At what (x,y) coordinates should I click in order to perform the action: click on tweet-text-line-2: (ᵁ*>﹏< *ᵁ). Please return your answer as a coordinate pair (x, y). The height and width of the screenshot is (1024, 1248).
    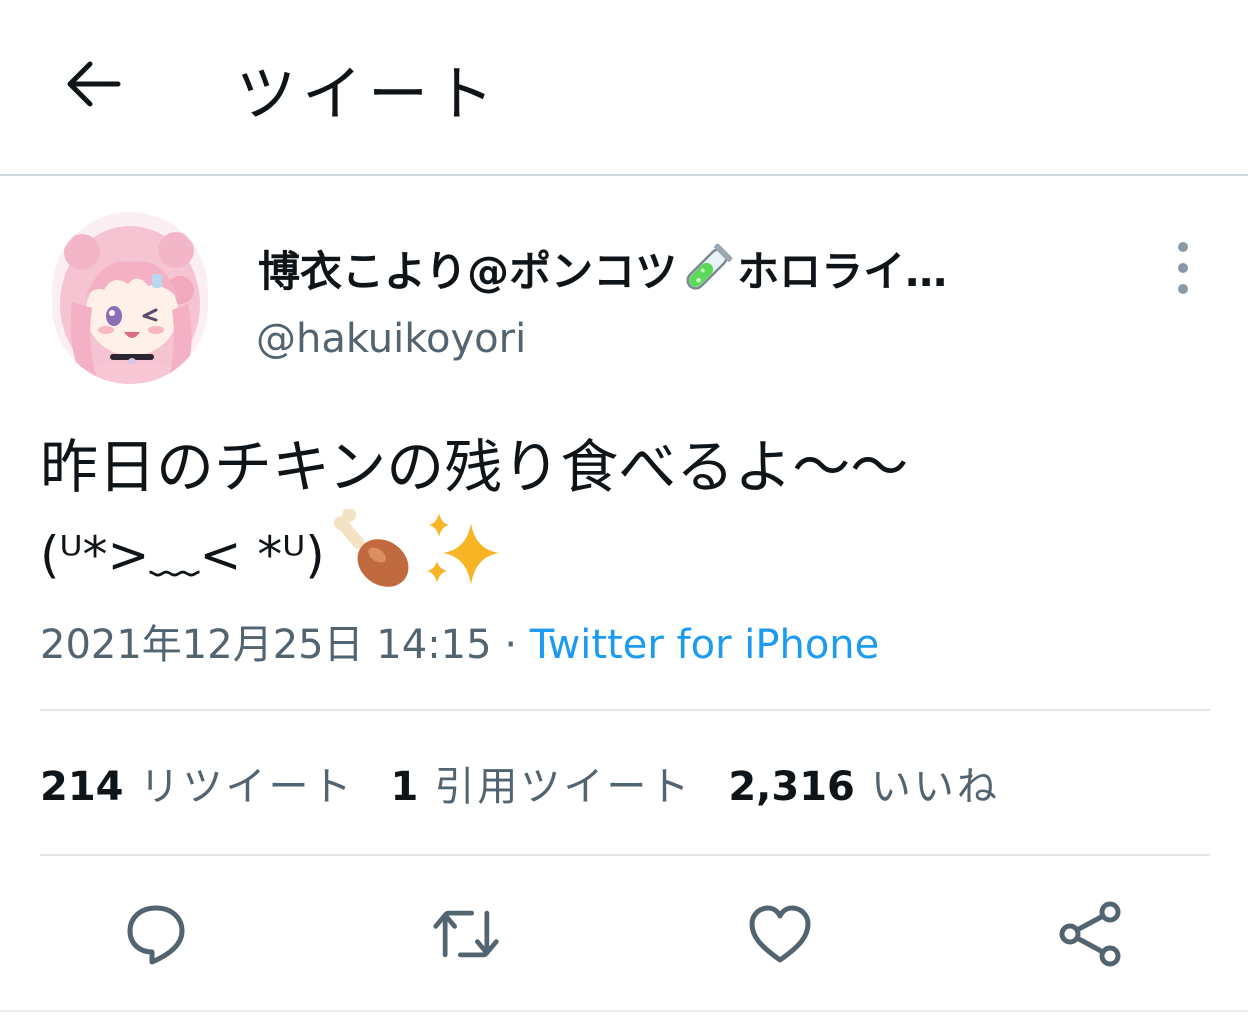
    Looking at the image, I should click on (272, 551).